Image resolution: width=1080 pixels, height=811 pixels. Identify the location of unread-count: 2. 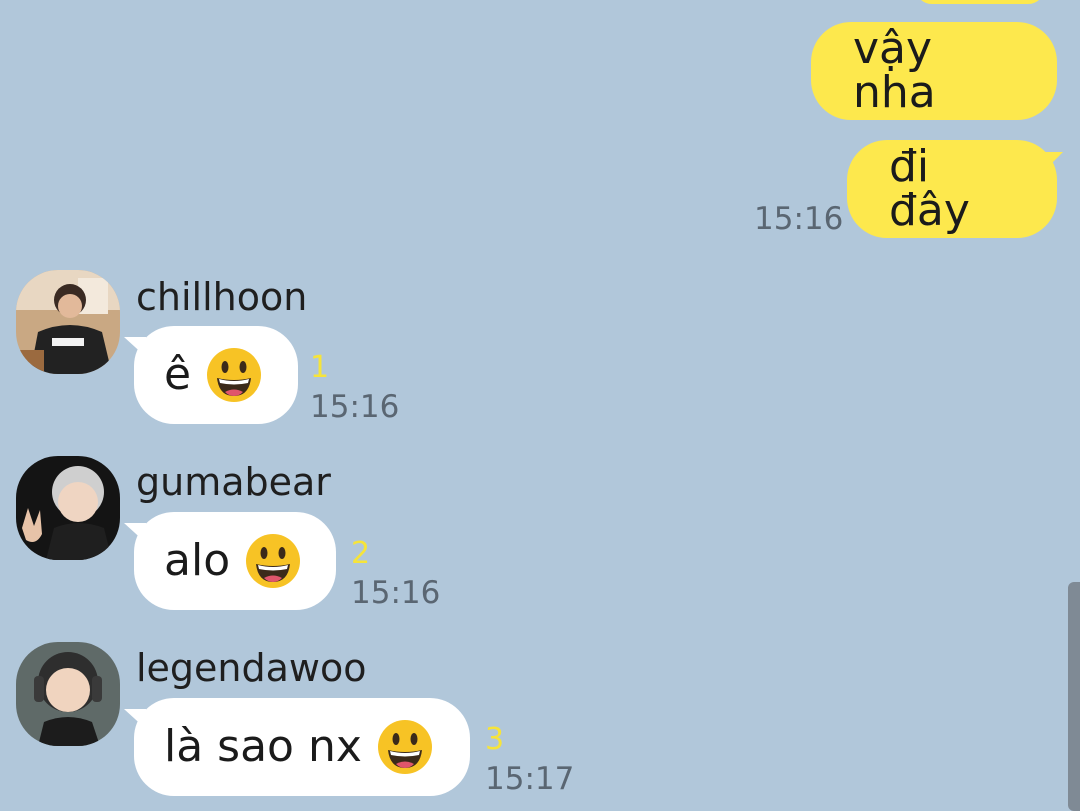
(361, 553).